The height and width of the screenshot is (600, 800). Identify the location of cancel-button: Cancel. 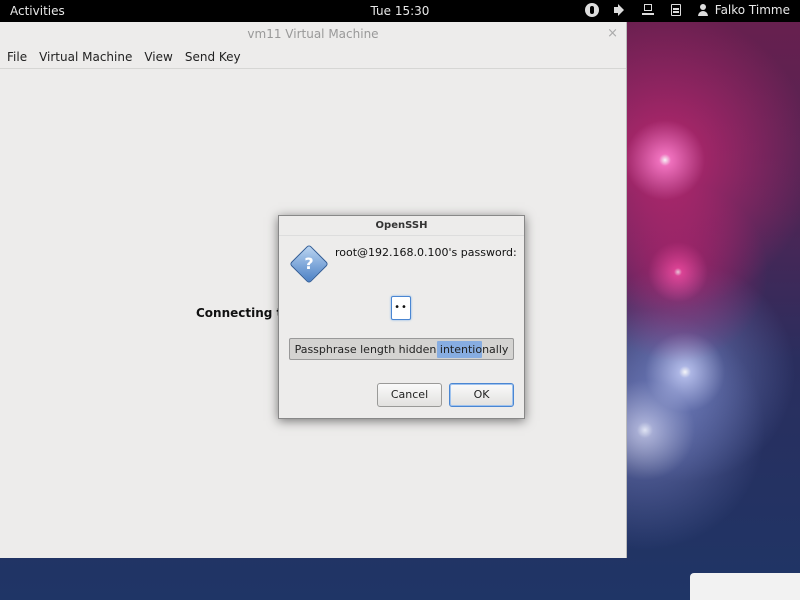
(409, 395).